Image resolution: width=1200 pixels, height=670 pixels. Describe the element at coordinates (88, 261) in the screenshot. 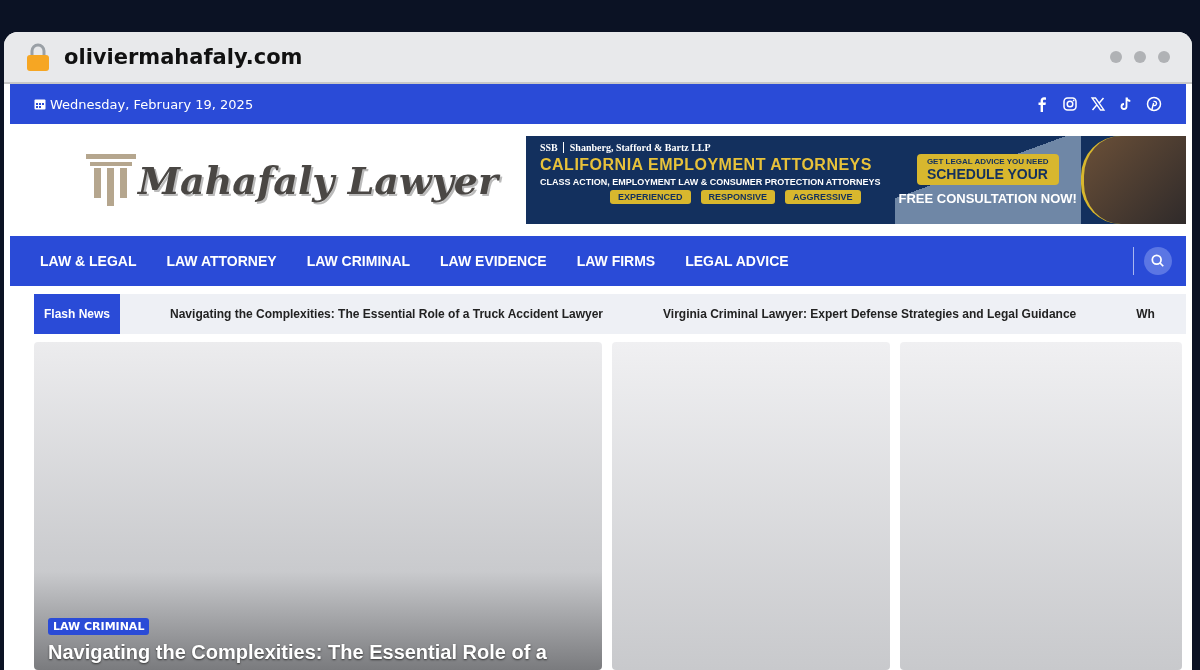

I see `nav-link: LAW & LEGAL` at that location.